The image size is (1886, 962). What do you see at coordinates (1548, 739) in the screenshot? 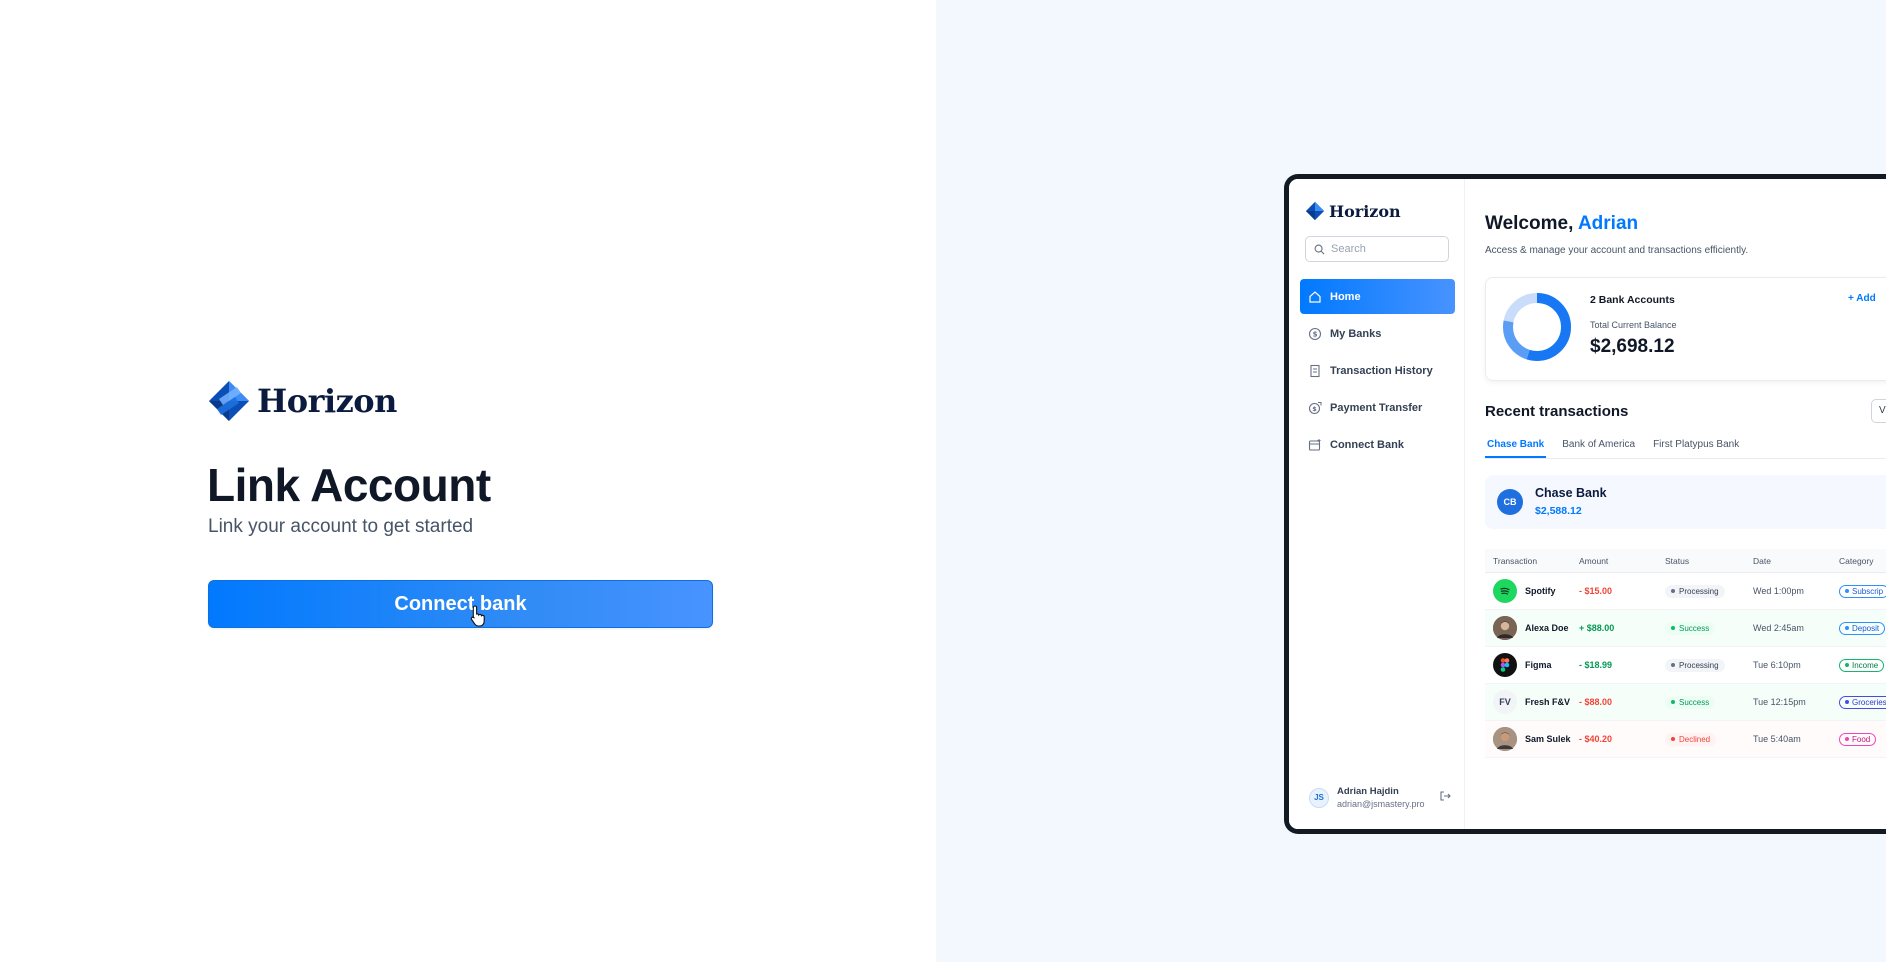
I see `transaction-name: Sam Sulek` at bounding box center [1548, 739].